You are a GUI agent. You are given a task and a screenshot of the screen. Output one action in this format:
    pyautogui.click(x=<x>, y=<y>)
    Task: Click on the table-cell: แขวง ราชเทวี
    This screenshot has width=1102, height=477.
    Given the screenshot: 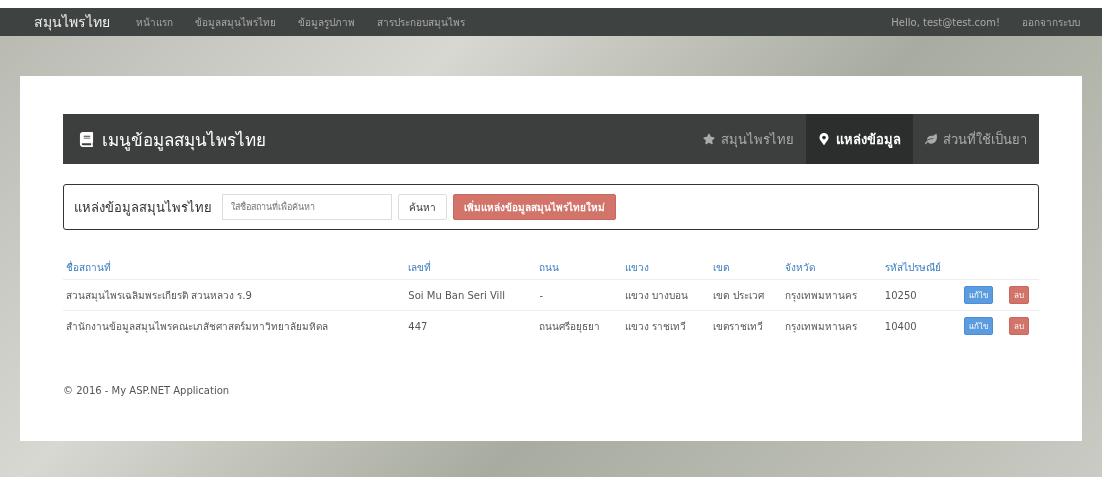 What is the action you would take?
    pyautogui.click(x=666, y=325)
    